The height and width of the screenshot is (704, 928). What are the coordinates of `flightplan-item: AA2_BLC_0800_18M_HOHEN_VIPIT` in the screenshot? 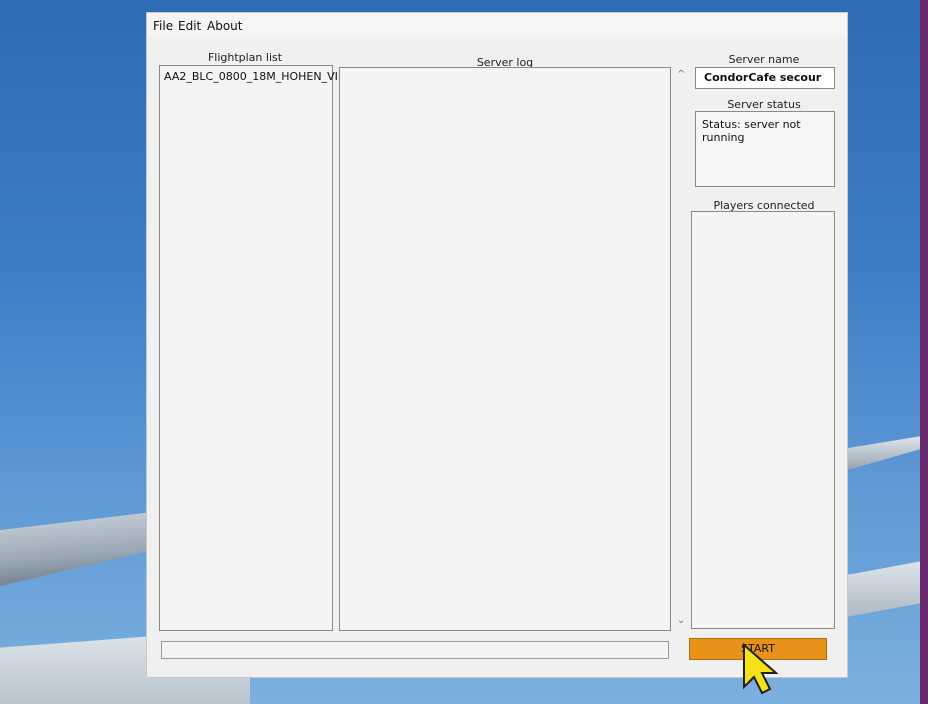 It's located at (259, 76).